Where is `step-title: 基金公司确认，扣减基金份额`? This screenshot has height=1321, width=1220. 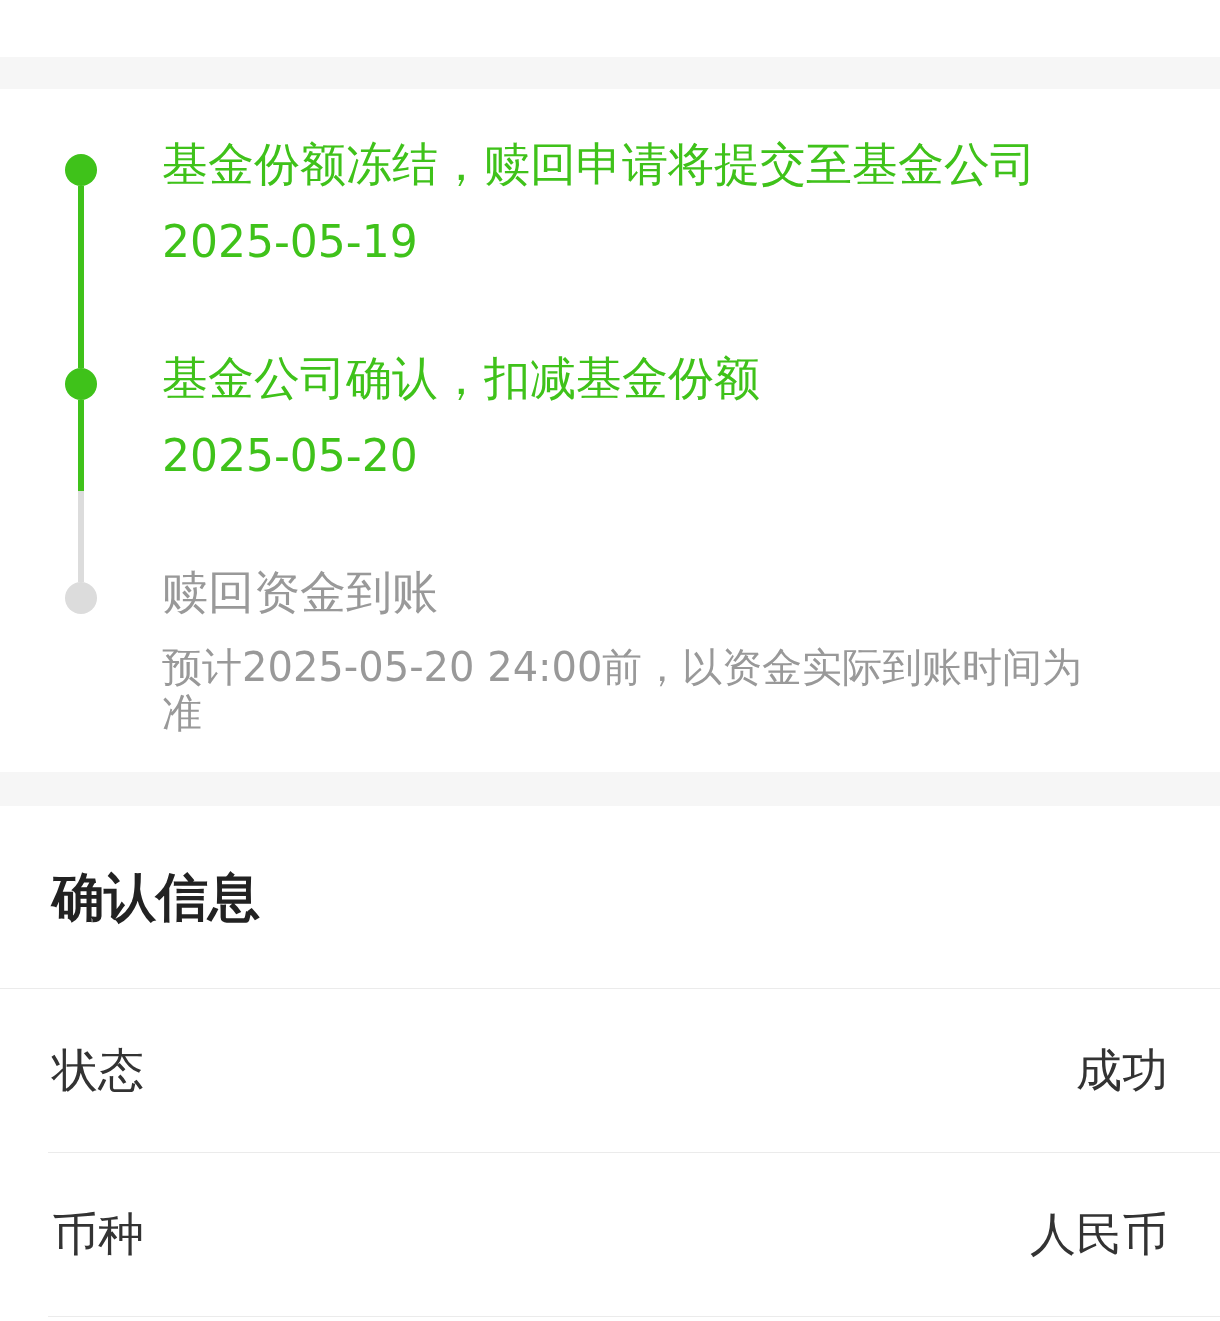 step-title: 基金公司确认，扣减基金份额 is located at coordinates (461, 378).